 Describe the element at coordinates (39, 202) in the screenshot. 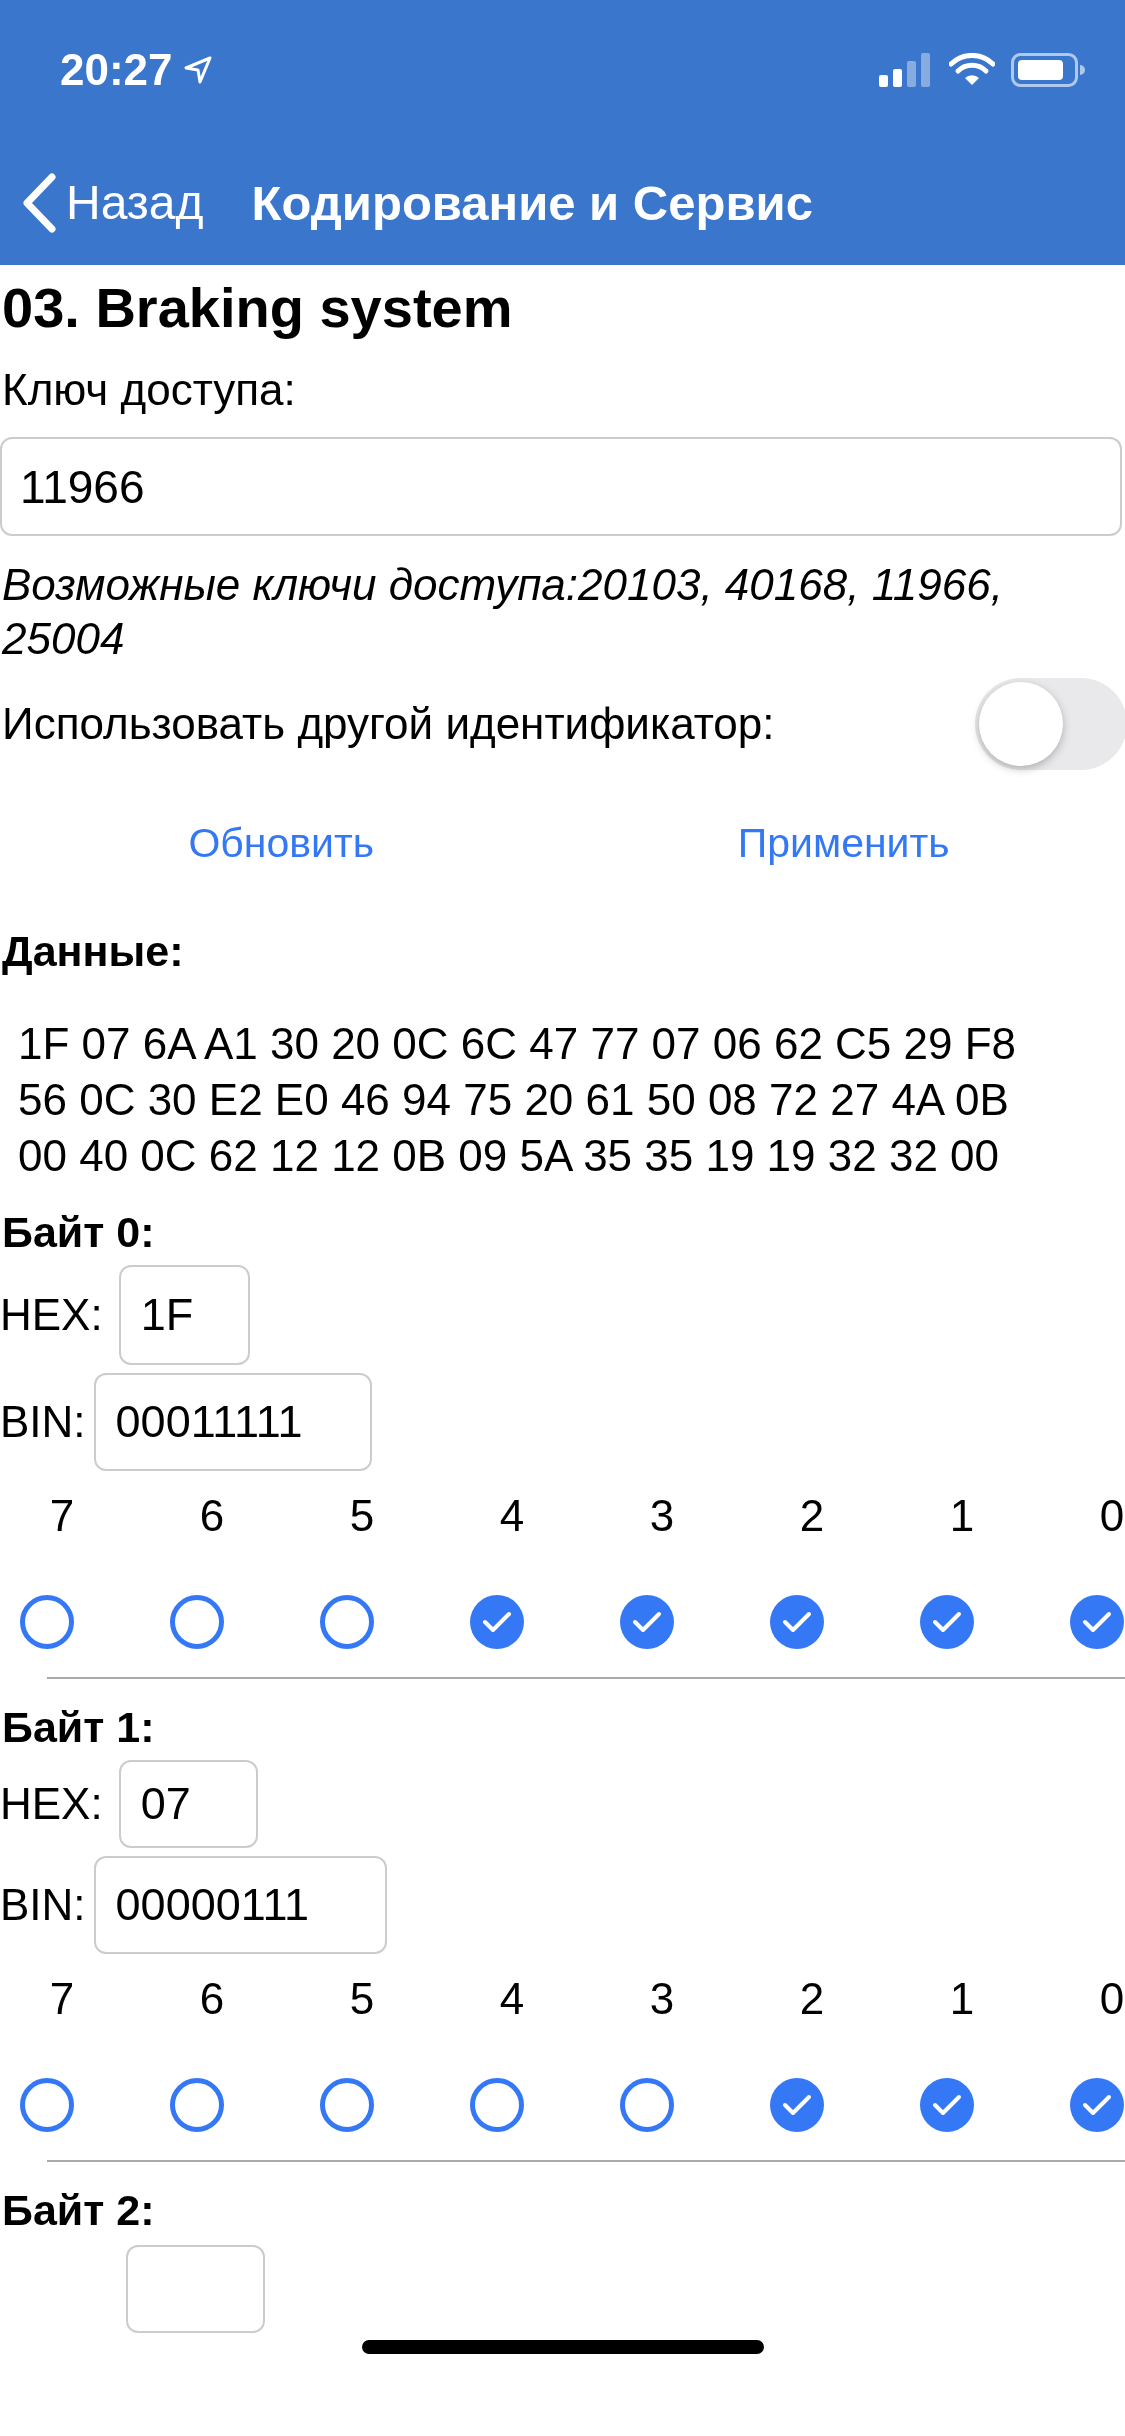

I see `back-chevron-icon` at that location.